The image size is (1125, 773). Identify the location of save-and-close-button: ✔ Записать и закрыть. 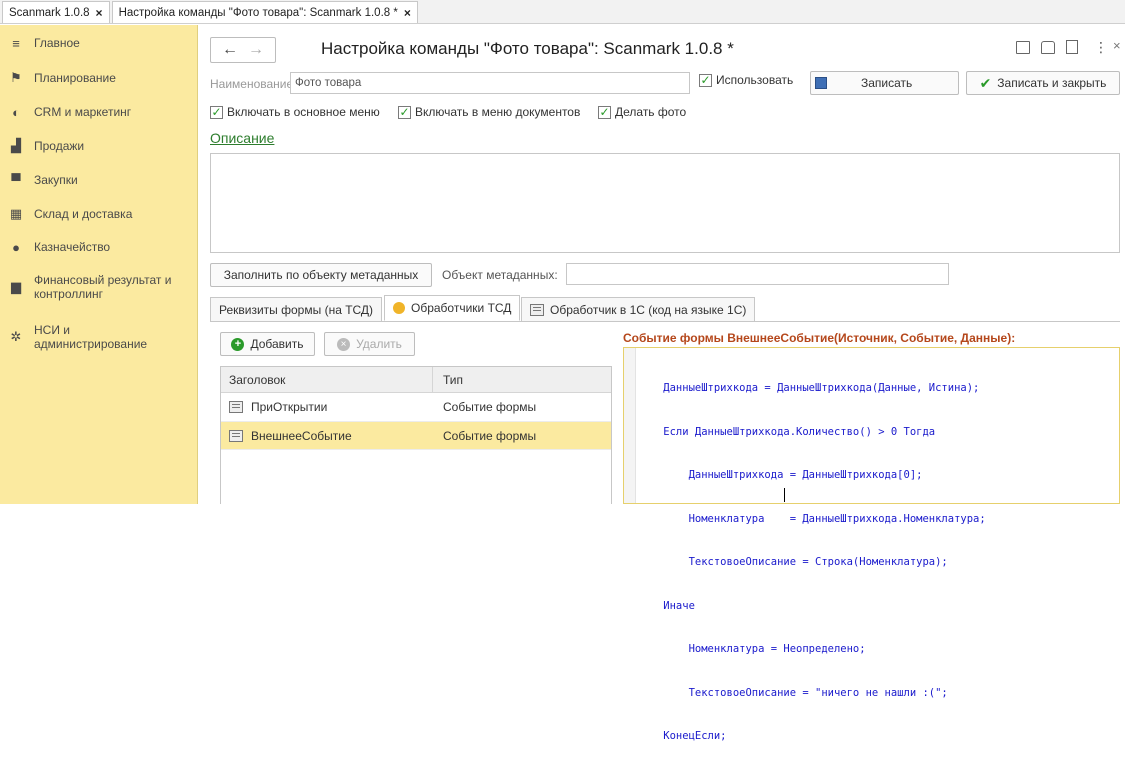
(1043, 83).